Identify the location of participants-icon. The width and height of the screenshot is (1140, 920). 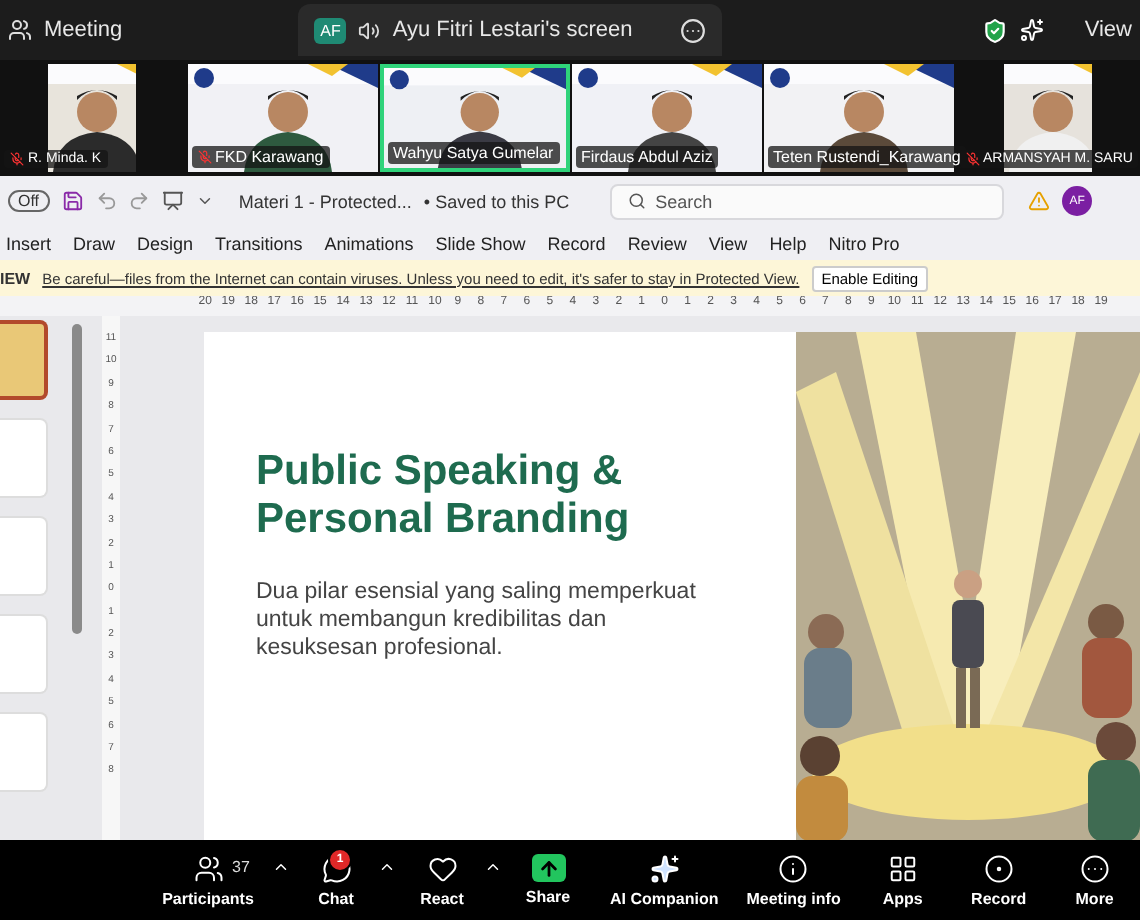
(208, 868).